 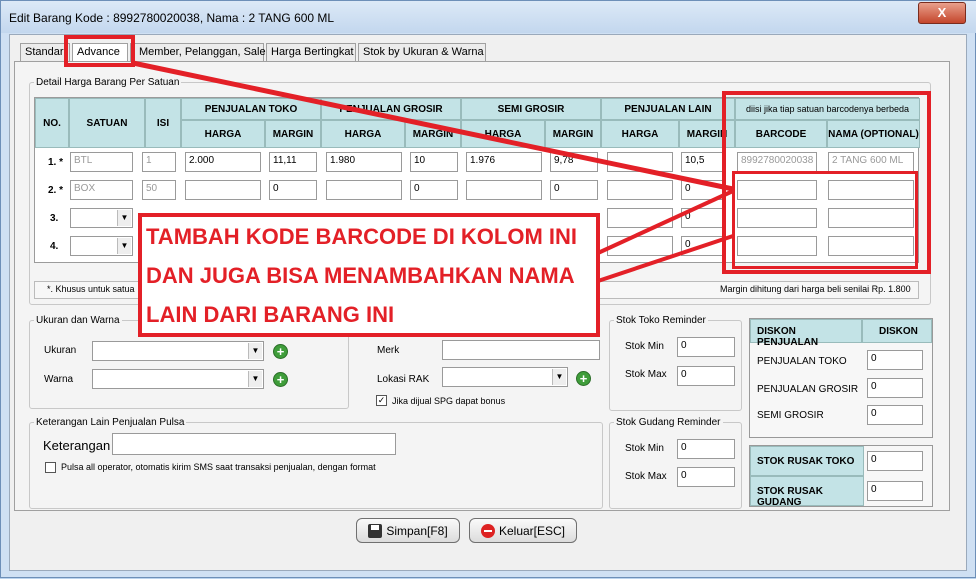 I want to click on advance-tab-highlight, so click(x=99, y=51).